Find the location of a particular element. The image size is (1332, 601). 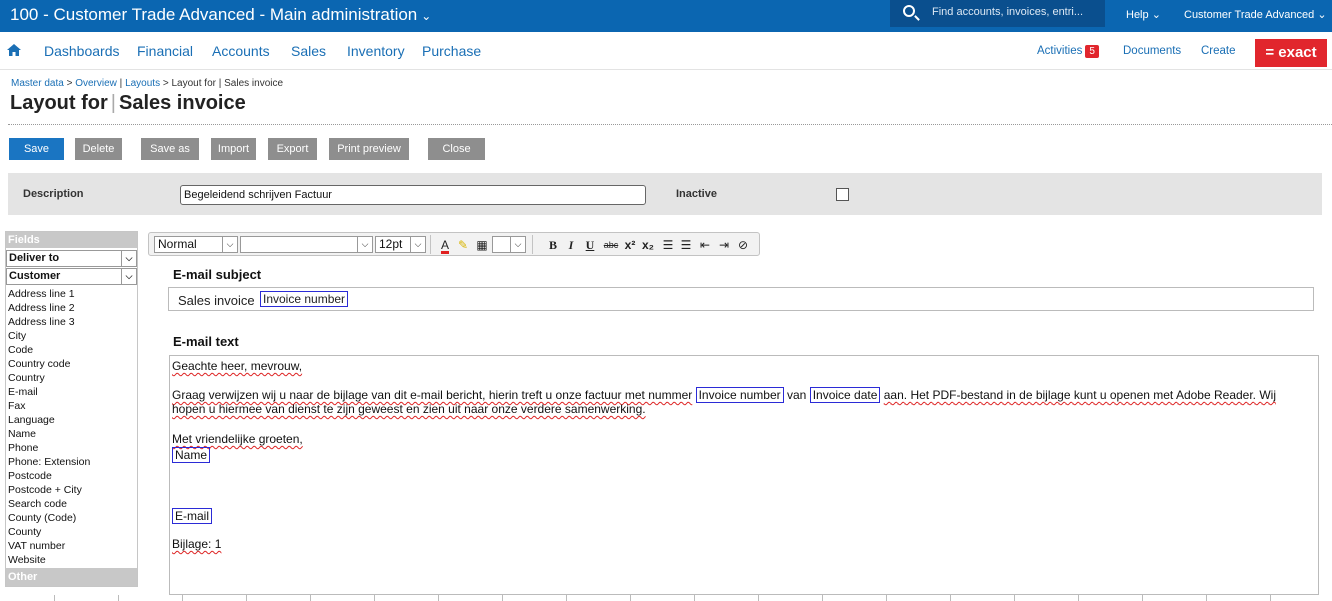

field-item: Postcode is located at coordinates (71, 476).